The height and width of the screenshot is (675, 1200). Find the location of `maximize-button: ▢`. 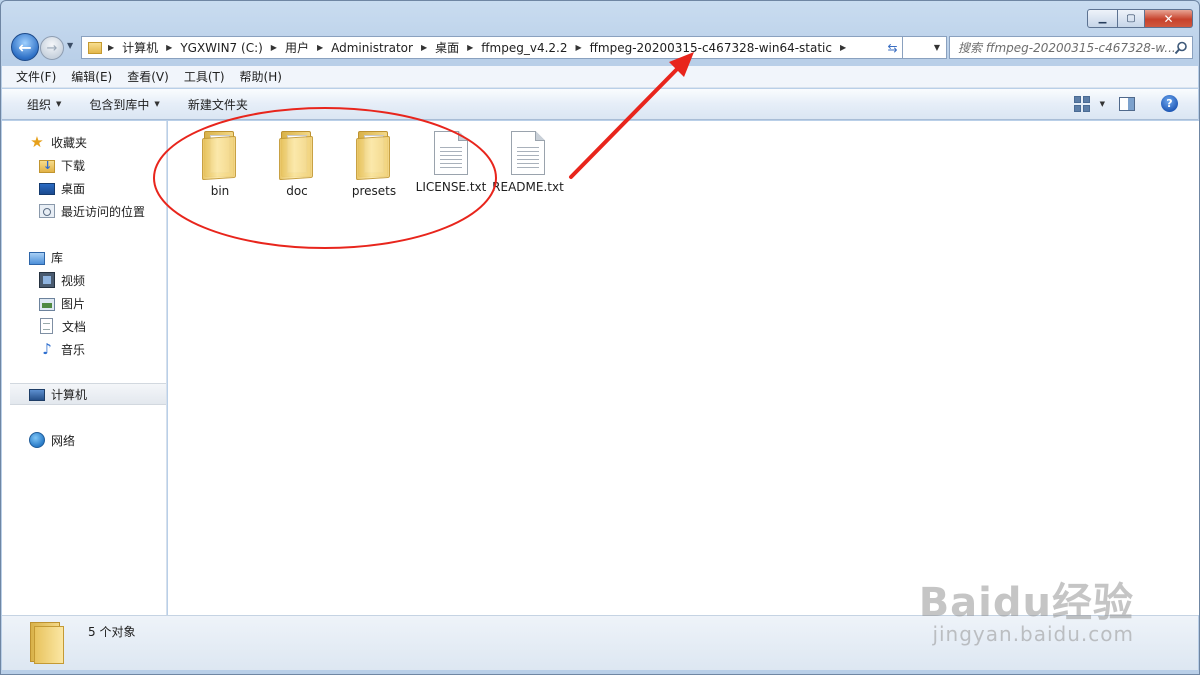

maximize-button: ▢ is located at coordinates (1131, 18).